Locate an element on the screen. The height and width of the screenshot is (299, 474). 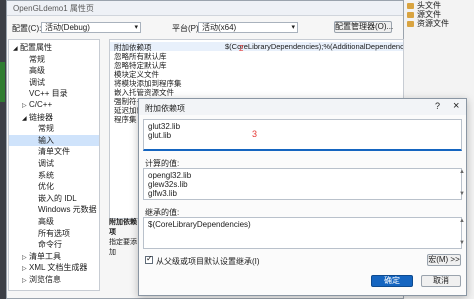
inherit-checkbox-label: 从父级或项目默认设置继承(I) is located at coordinates (208, 261).